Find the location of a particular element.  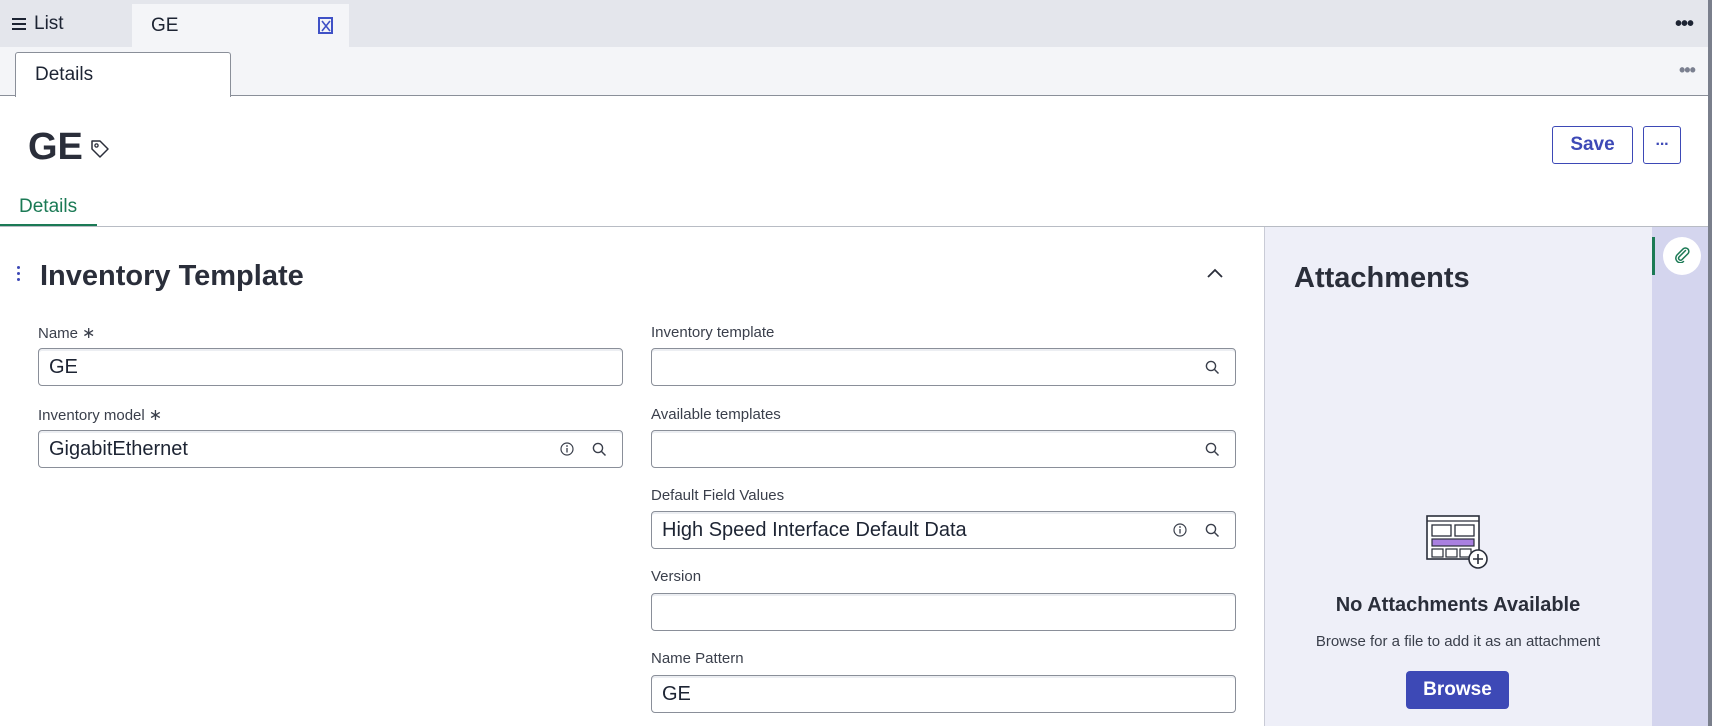

subtab-details-label: Details is located at coordinates (64, 74).